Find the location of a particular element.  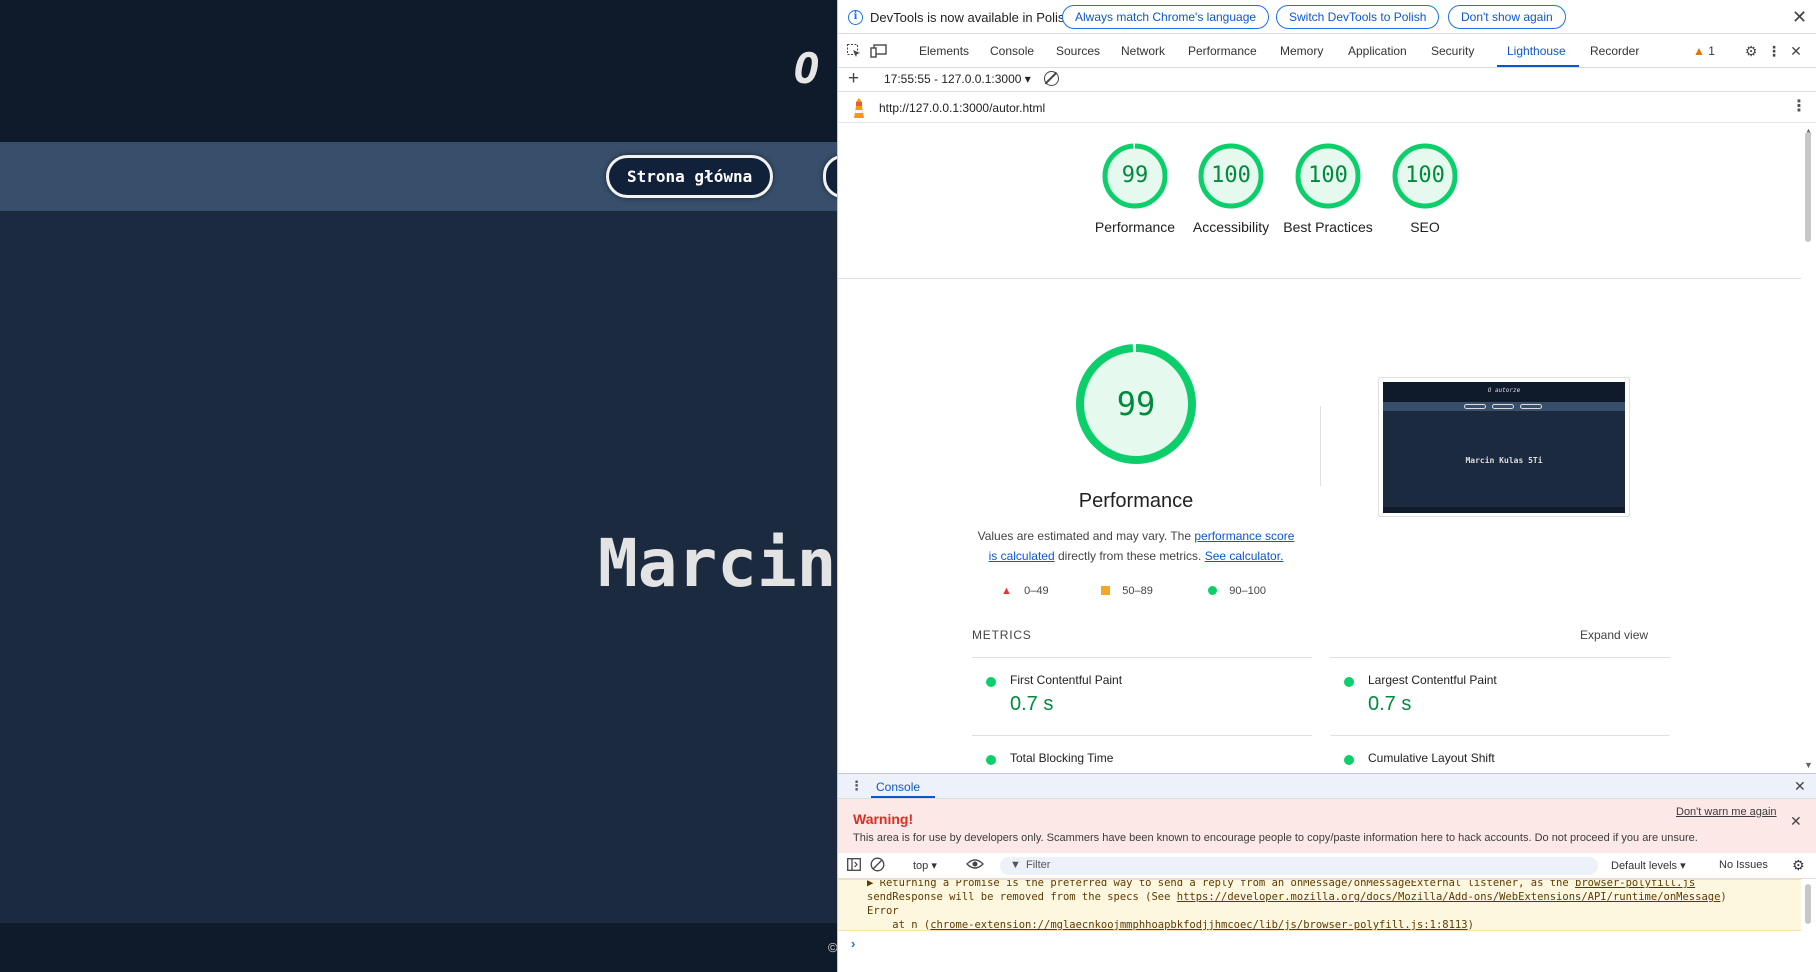

close-infobar-icon: ✕ is located at coordinates (1799, 17).